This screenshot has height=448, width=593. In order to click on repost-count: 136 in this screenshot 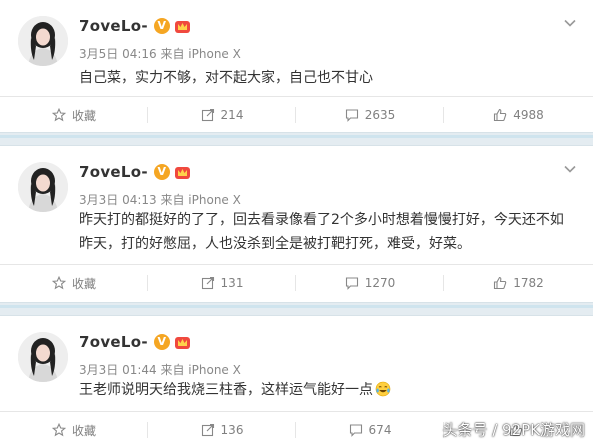, I will do `click(232, 430)`.